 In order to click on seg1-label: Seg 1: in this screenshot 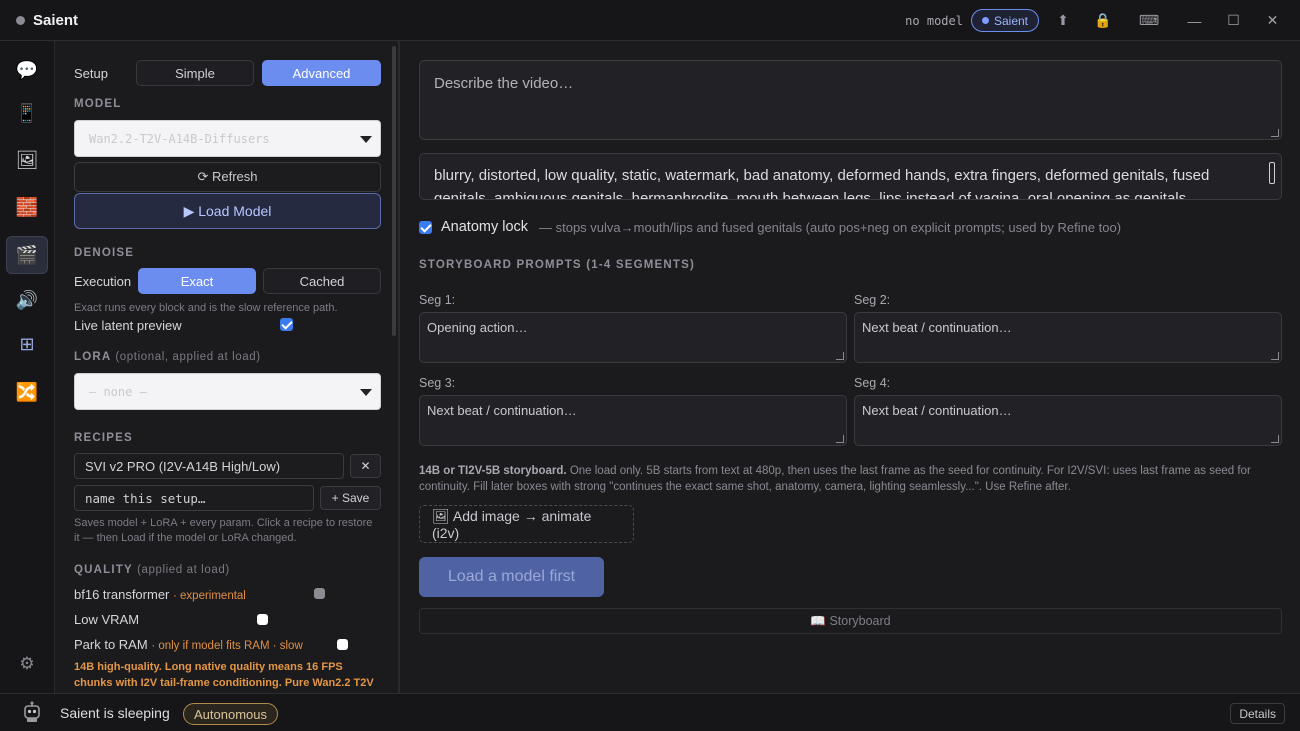, I will do `click(437, 300)`.